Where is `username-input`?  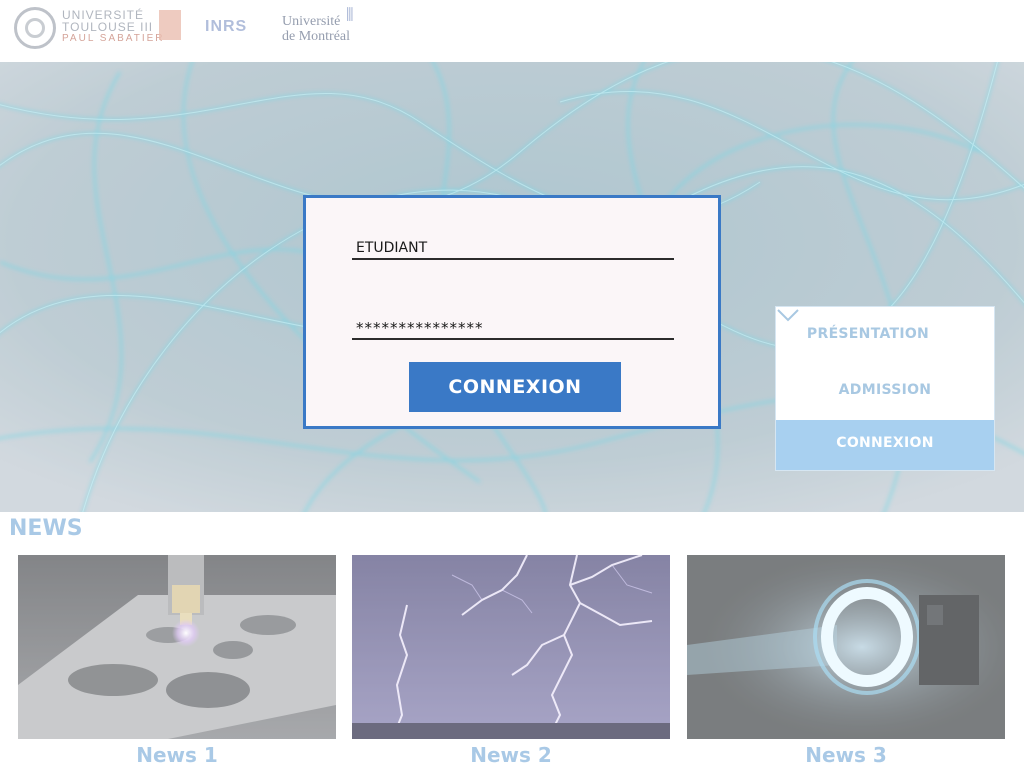 username-input is located at coordinates (513, 249).